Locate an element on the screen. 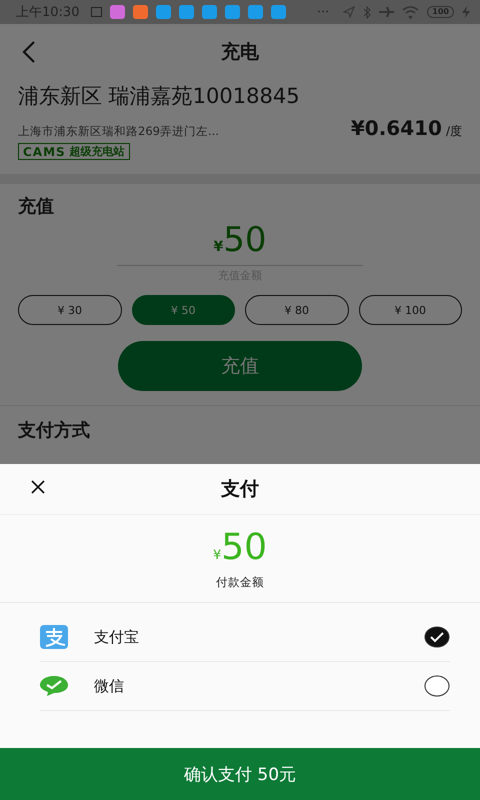  airplane-icon is located at coordinates (386, 12).